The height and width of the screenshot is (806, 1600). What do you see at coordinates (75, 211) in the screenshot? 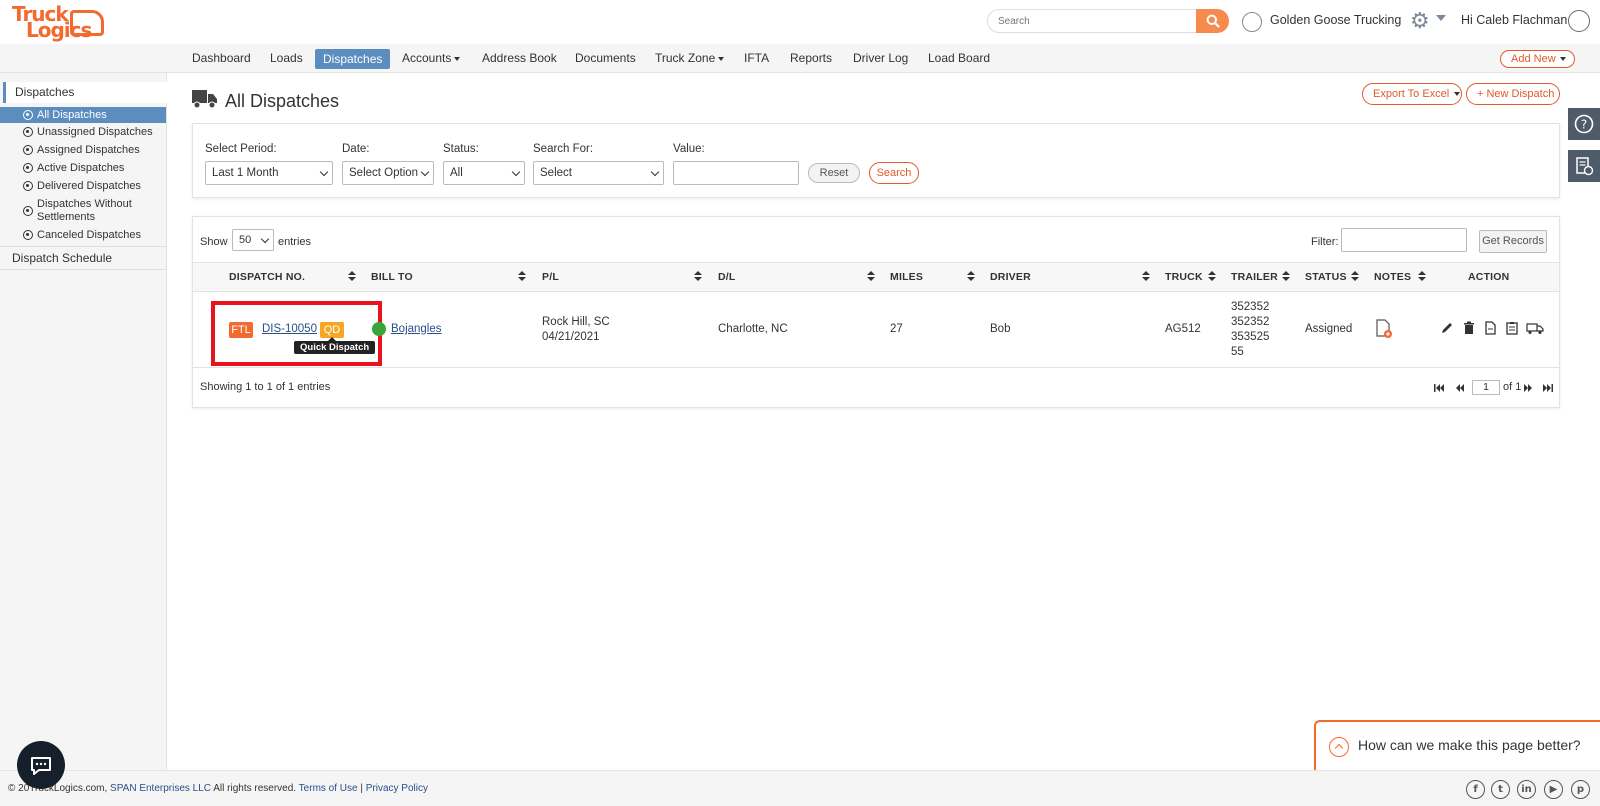
I see `sidebar-item-without-settlements: Dispatches Without Settlements` at bounding box center [75, 211].